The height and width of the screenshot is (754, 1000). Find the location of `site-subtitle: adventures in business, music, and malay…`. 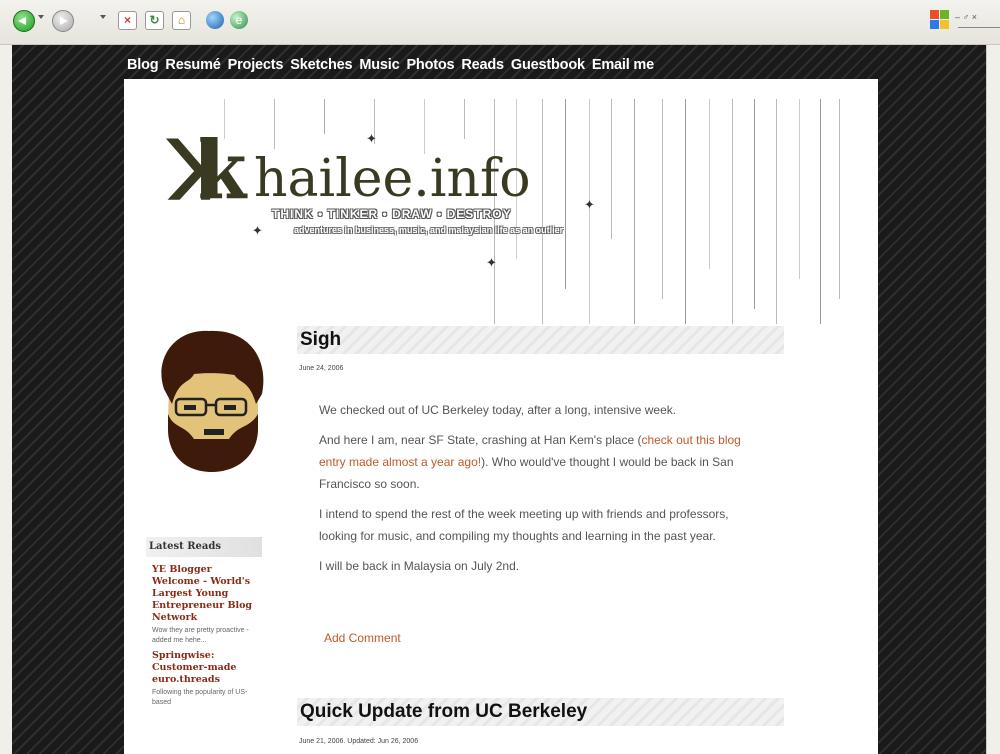

site-subtitle: adventures in business, music, and malay… is located at coordinates (429, 230).